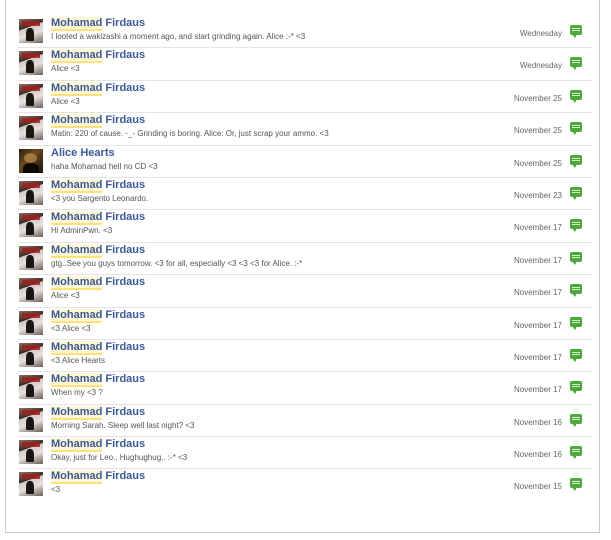 This screenshot has width=611, height=540. I want to click on message-row: Mohamad Firdaus When my <3 ? November 17, so click(305, 388).